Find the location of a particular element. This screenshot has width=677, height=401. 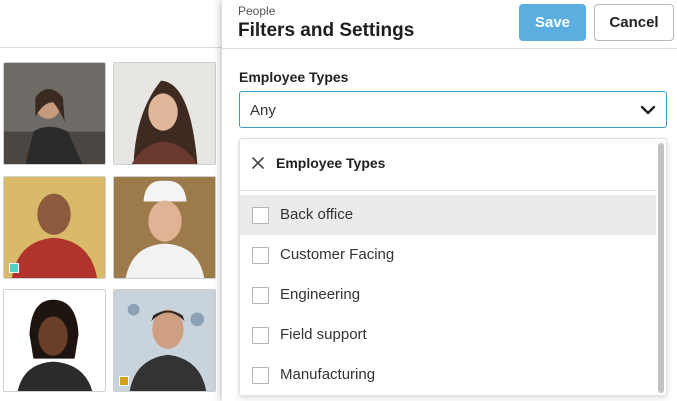

option-back-office: Back office is located at coordinates (448, 215).